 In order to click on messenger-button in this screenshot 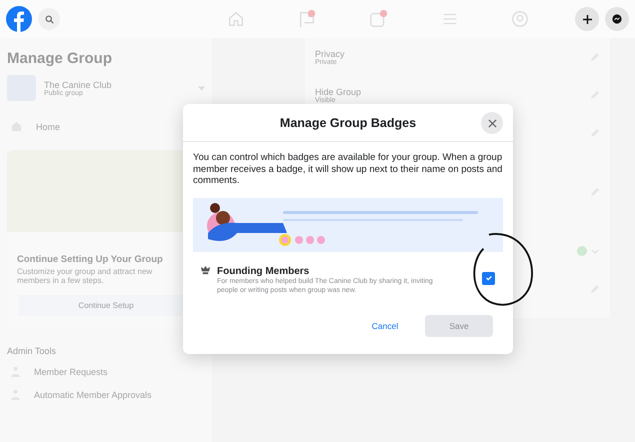, I will do `click(617, 19)`.